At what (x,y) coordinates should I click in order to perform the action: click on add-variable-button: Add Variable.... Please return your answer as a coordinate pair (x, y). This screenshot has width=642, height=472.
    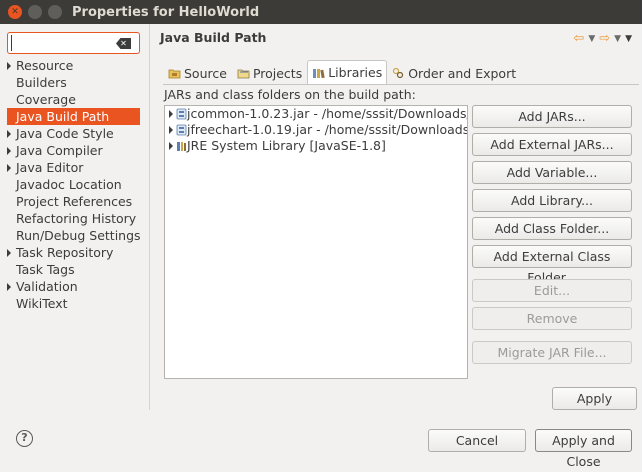
    Looking at the image, I should click on (552, 172).